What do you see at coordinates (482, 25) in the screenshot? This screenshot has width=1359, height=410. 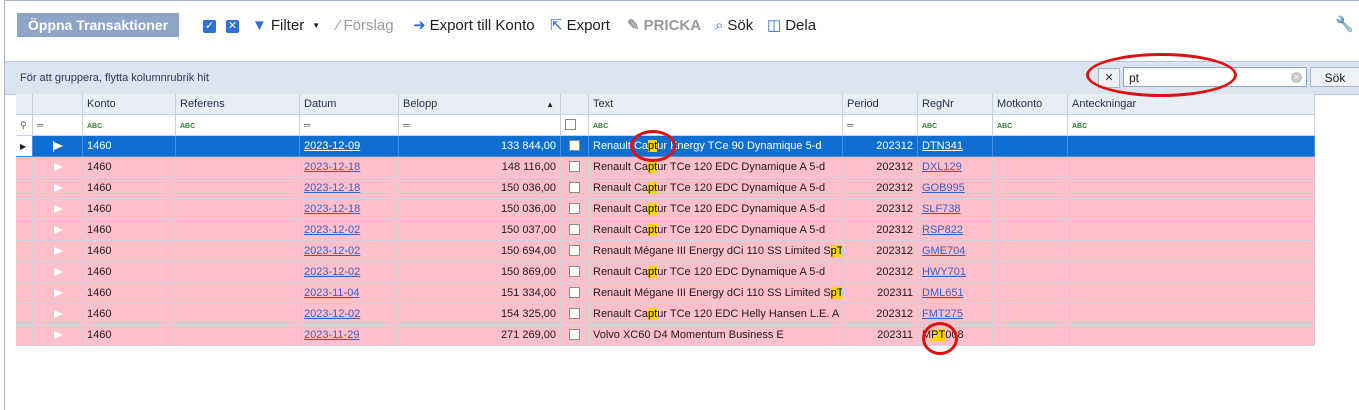 I see `export-to-account-label: Export till Konto` at bounding box center [482, 25].